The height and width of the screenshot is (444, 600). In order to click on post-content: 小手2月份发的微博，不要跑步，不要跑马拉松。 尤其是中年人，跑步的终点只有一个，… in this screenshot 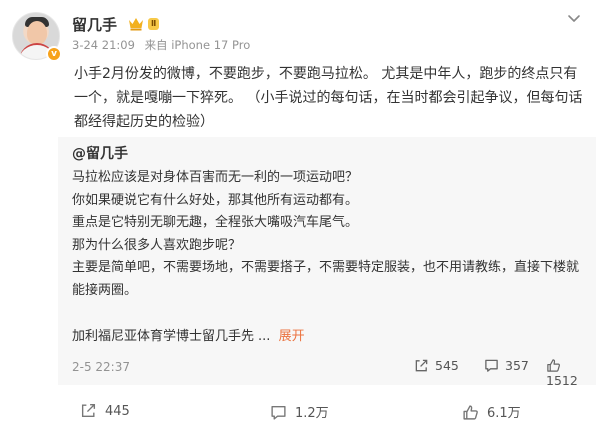, I will do `click(329, 98)`.